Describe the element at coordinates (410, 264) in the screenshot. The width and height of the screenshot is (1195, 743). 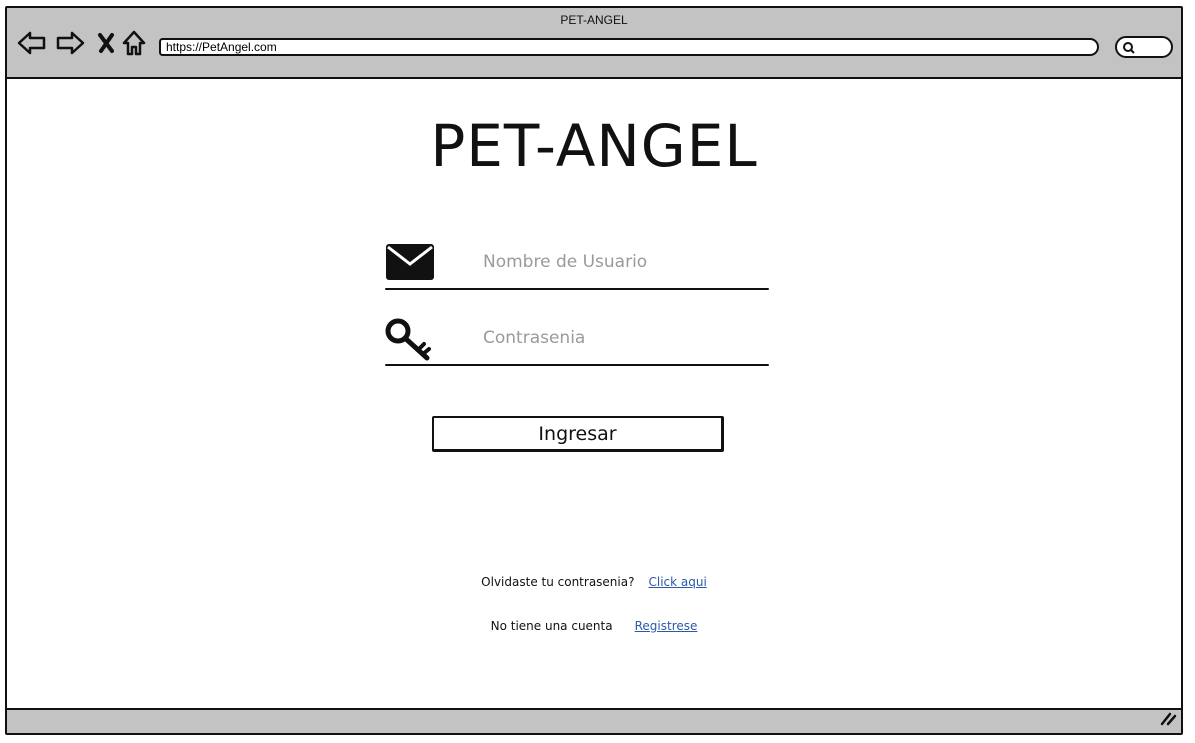
I see `envelope-icon` at that location.